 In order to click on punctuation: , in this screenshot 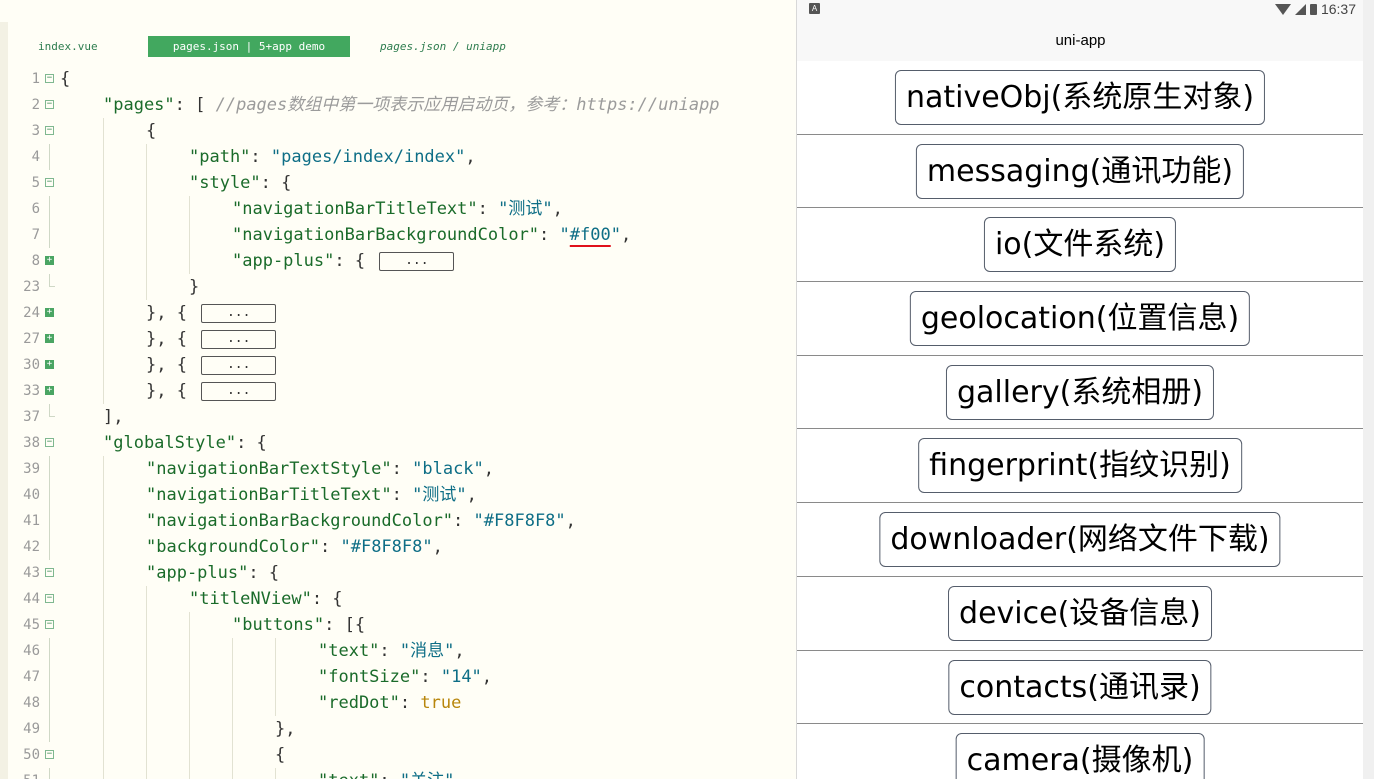, I will do `click(459, 651)`.